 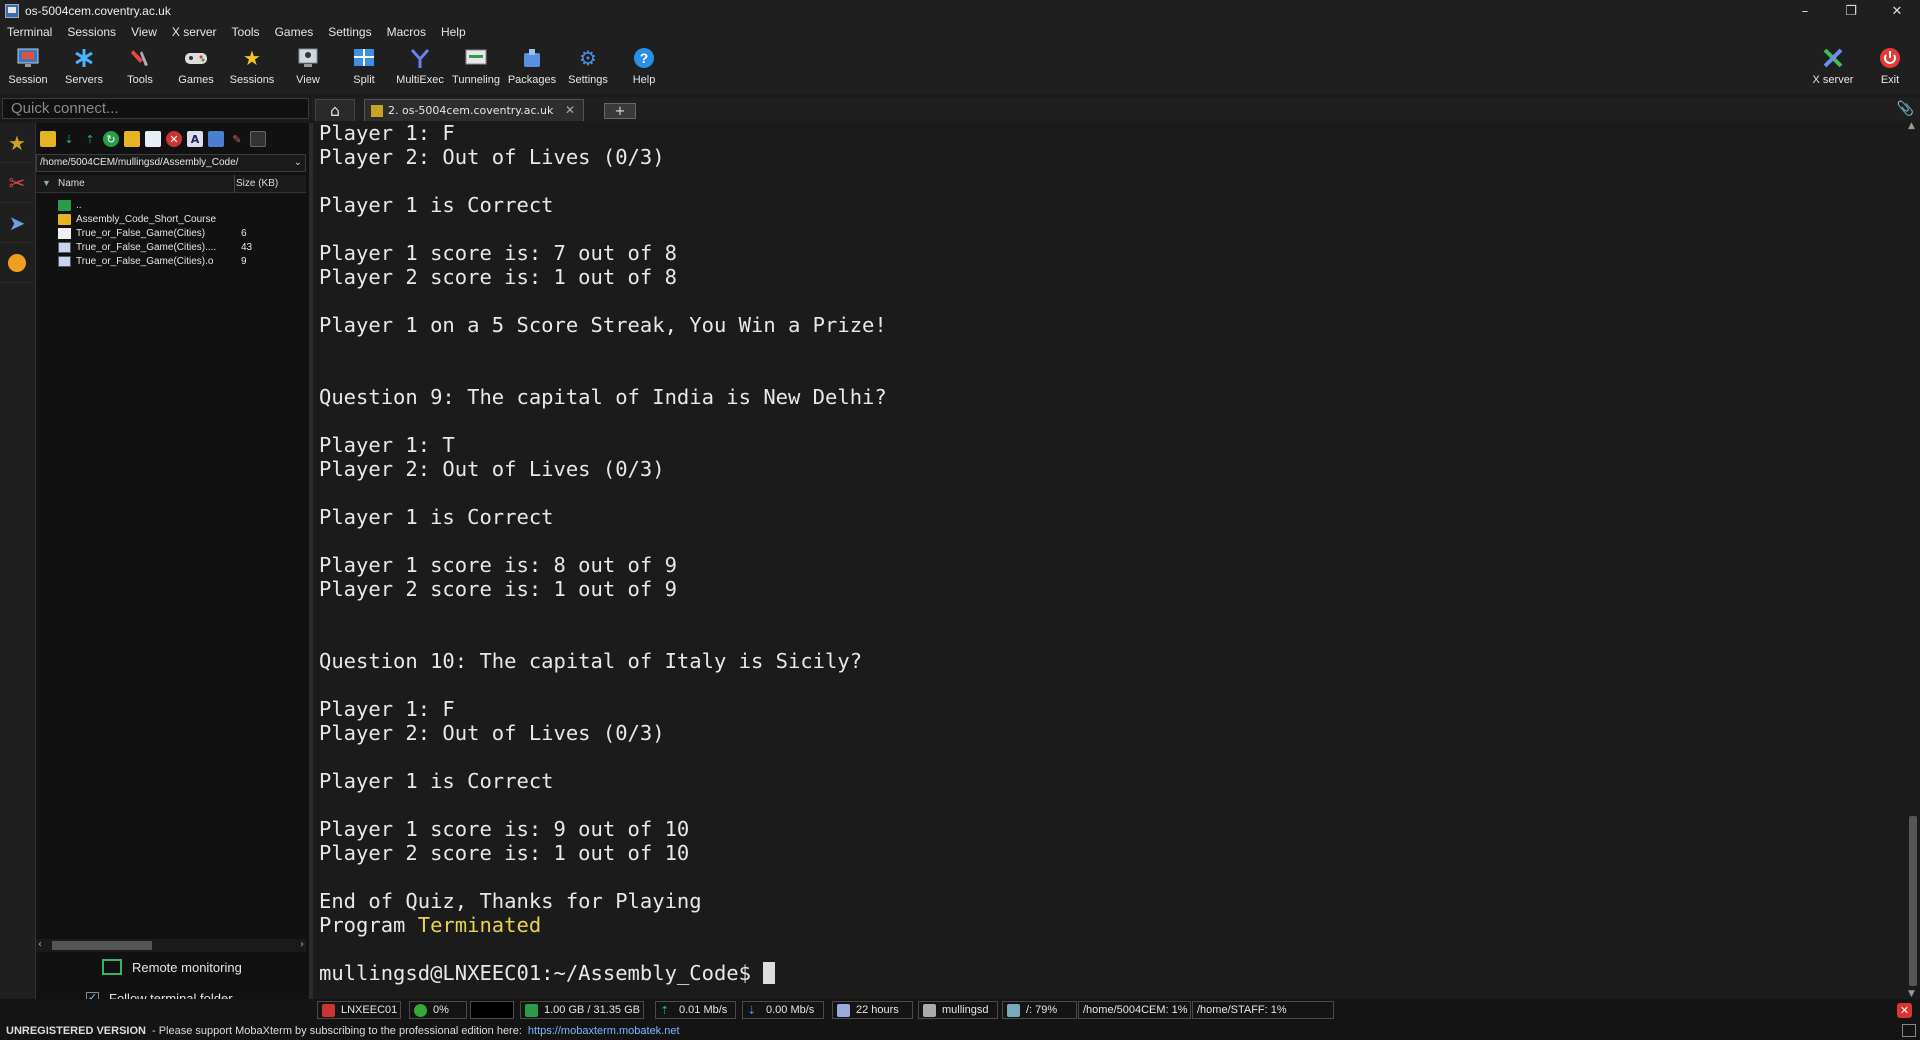 I want to click on sessions-button: ★ Sessions, so click(x=252, y=68).